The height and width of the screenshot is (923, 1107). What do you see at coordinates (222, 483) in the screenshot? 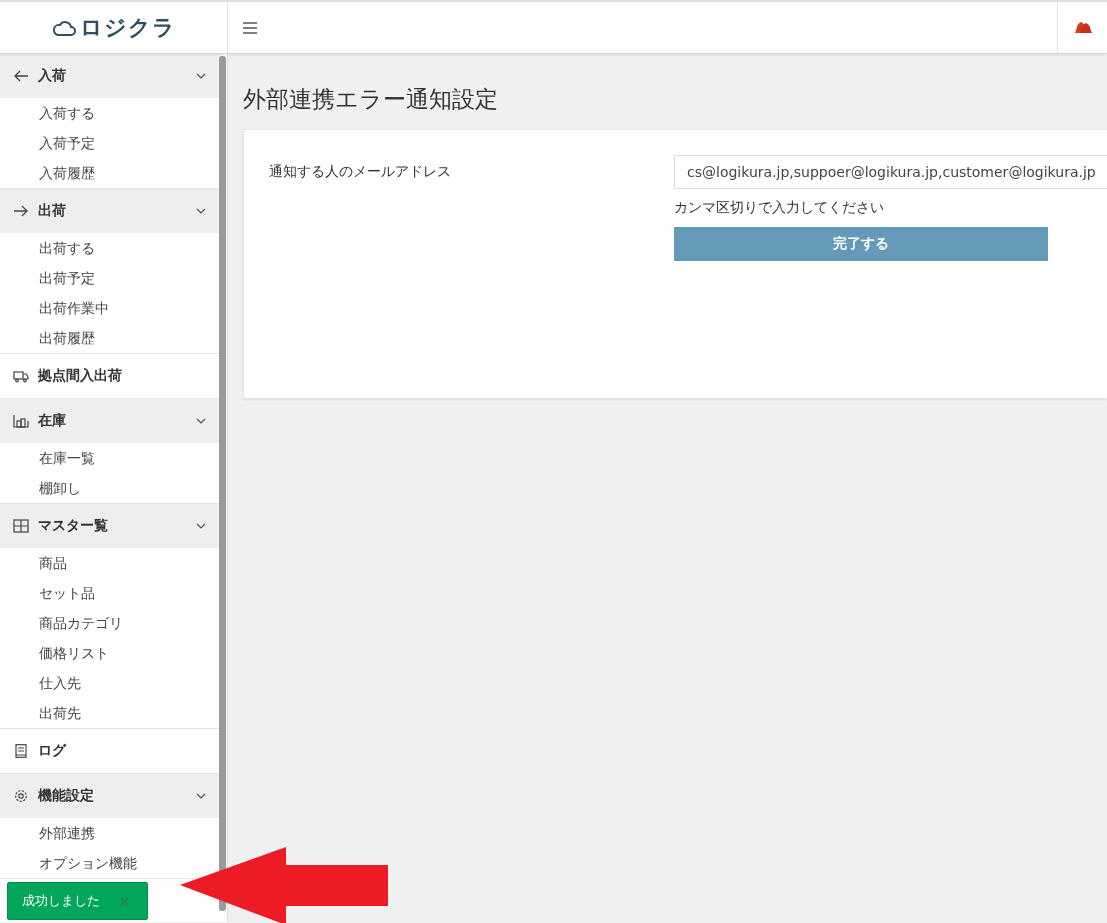
I see `scrollbar-thumb` at bounding box center [222, 483].